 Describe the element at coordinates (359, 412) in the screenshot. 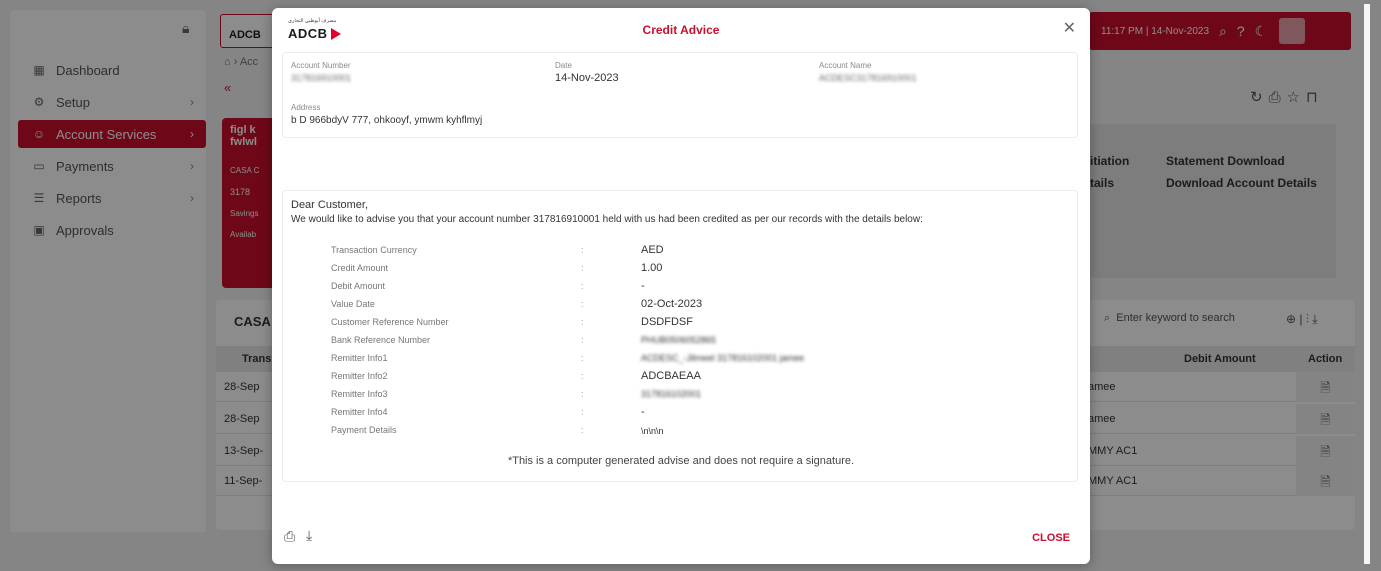

I see `detail-label: Remitter Info4` at that location.